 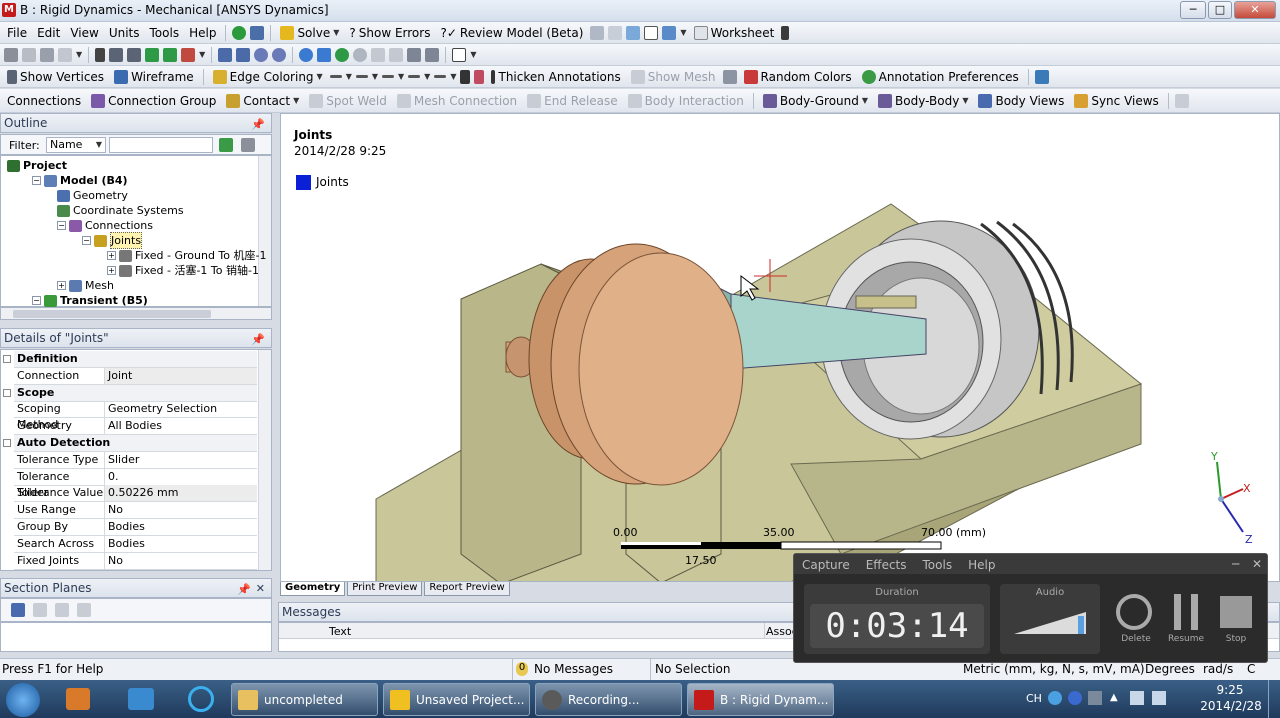 I want to click on tree-hscrollbar, so click(x=136, y=313).